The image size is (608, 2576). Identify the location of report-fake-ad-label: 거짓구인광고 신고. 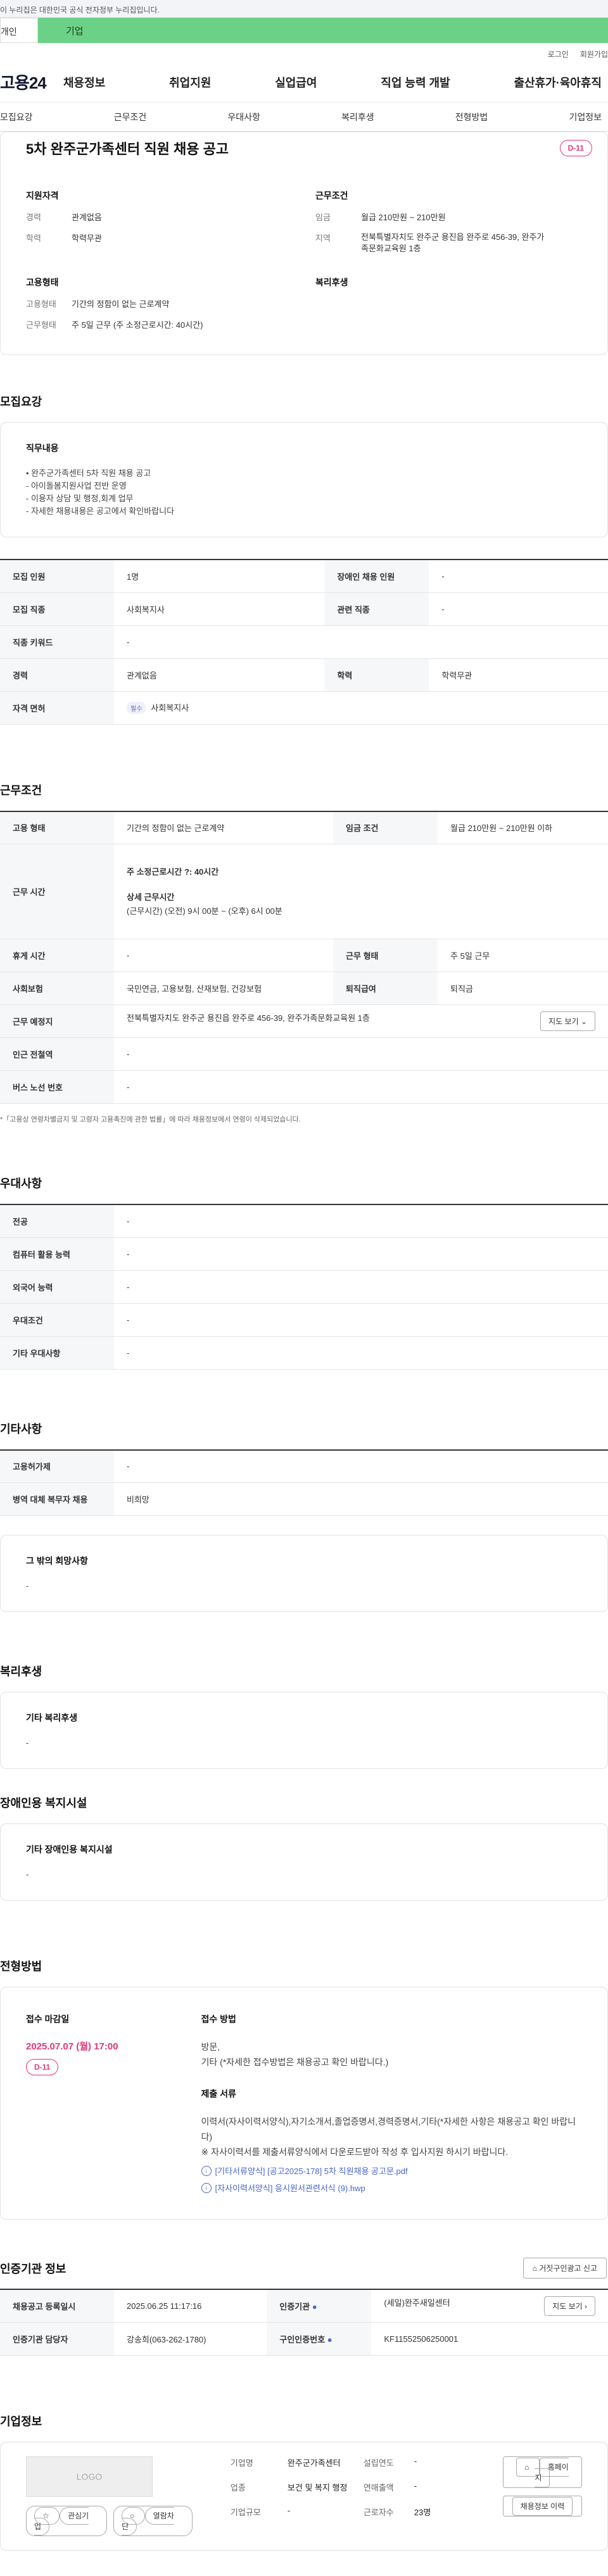
(568, 2268).